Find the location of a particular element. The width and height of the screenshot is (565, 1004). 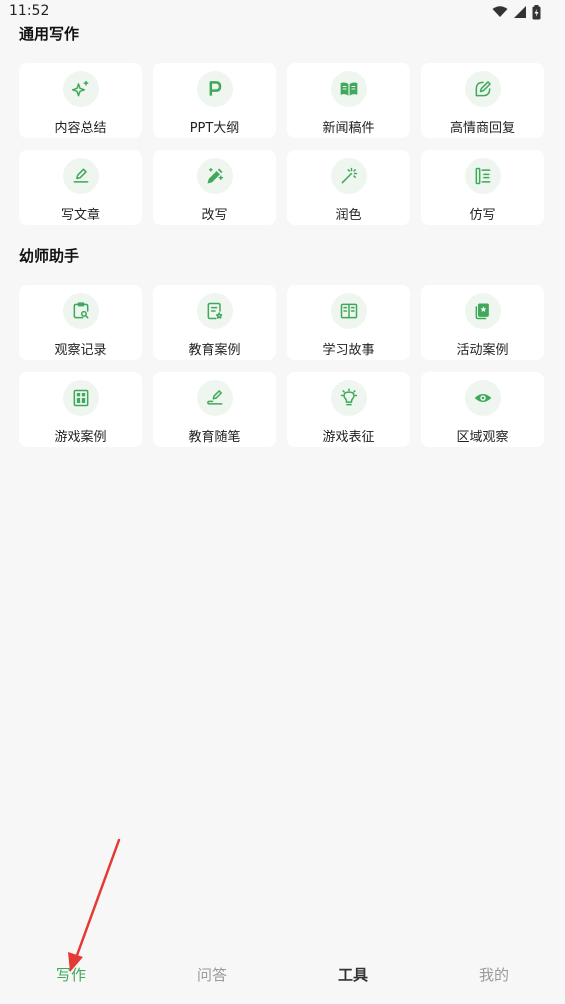

tool-card-imitation-writing: 仿写 is located at coordinates (482, 187).